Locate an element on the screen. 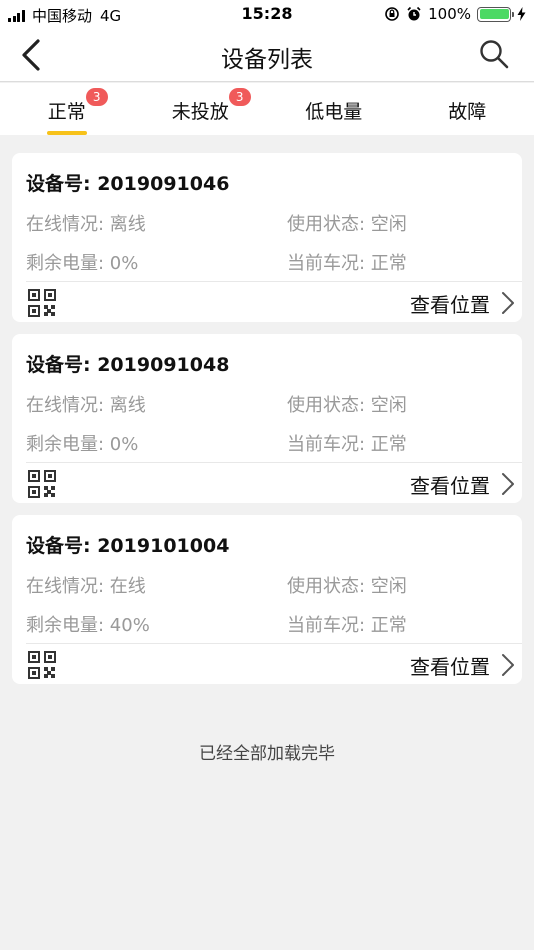 Image resolution: width=534 pixels, height=950 pixels. tab-not-deployed: 未投放 3 is located at coordinates (201, 109).